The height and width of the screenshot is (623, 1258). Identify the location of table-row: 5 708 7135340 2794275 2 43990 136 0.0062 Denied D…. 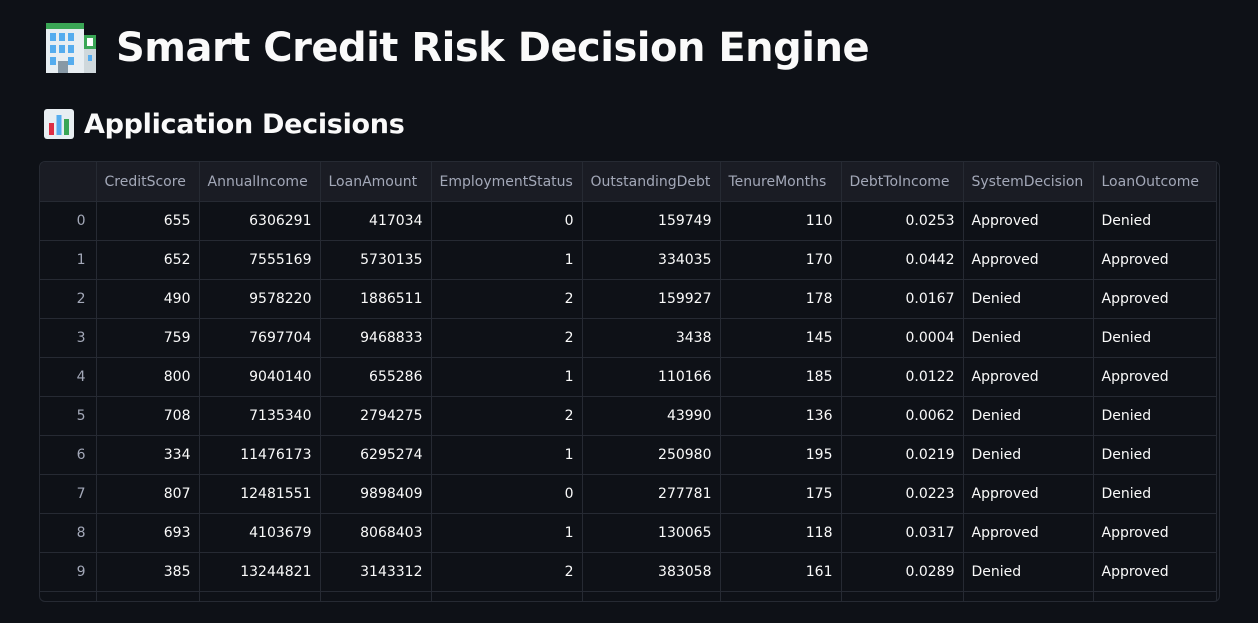
(628, 416).